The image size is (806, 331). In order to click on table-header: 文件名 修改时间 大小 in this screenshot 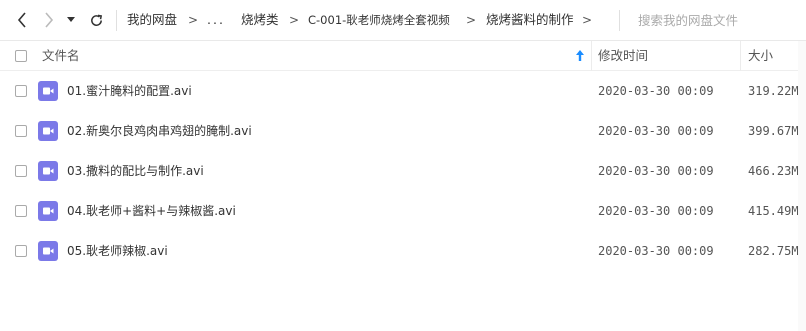, I will do `click(403, 56)`.